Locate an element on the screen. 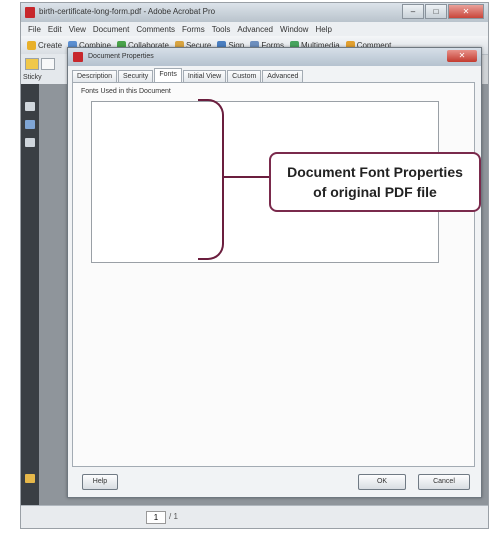  menu-edit: Edit is located at coordinates (55, 29).